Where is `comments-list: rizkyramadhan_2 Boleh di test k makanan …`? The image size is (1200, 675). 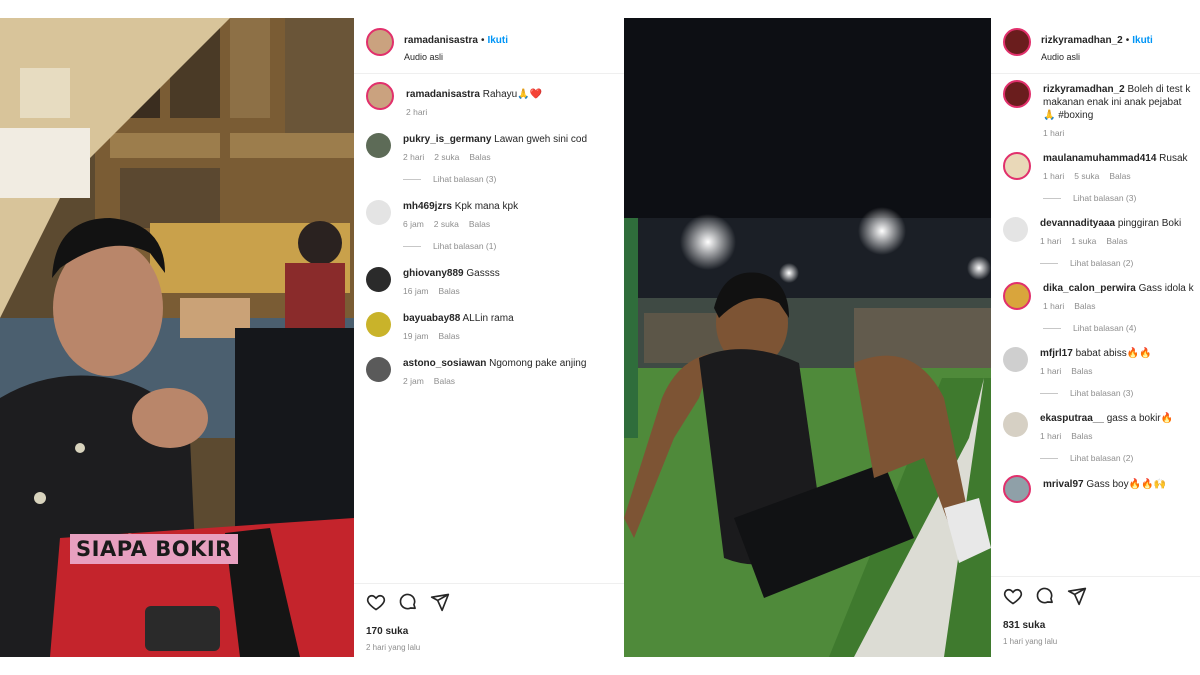 comments-list: rizkyramadhan_2 Boleh di test k makanan … is located at coordinates (1099, 291).